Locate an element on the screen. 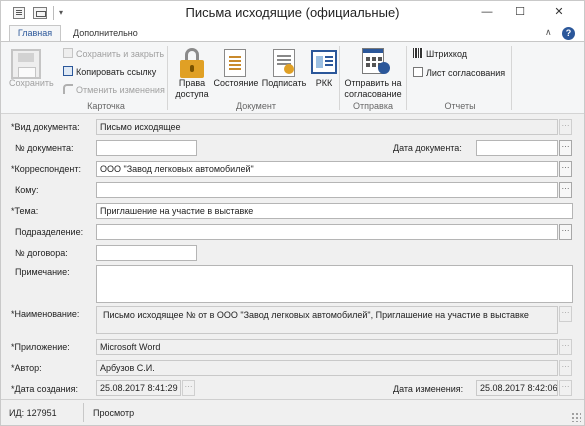  author-label: *Автор: is located at coordinates (26, 368).